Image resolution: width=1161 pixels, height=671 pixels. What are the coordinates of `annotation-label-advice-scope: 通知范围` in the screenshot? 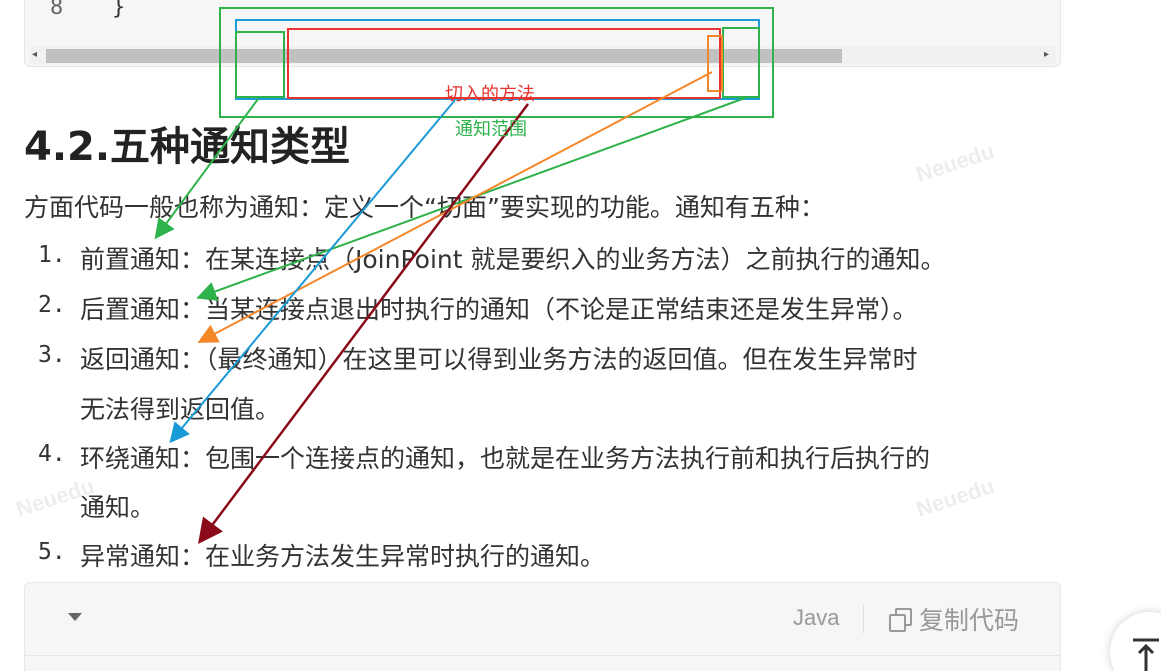 It's located at (491, 129).